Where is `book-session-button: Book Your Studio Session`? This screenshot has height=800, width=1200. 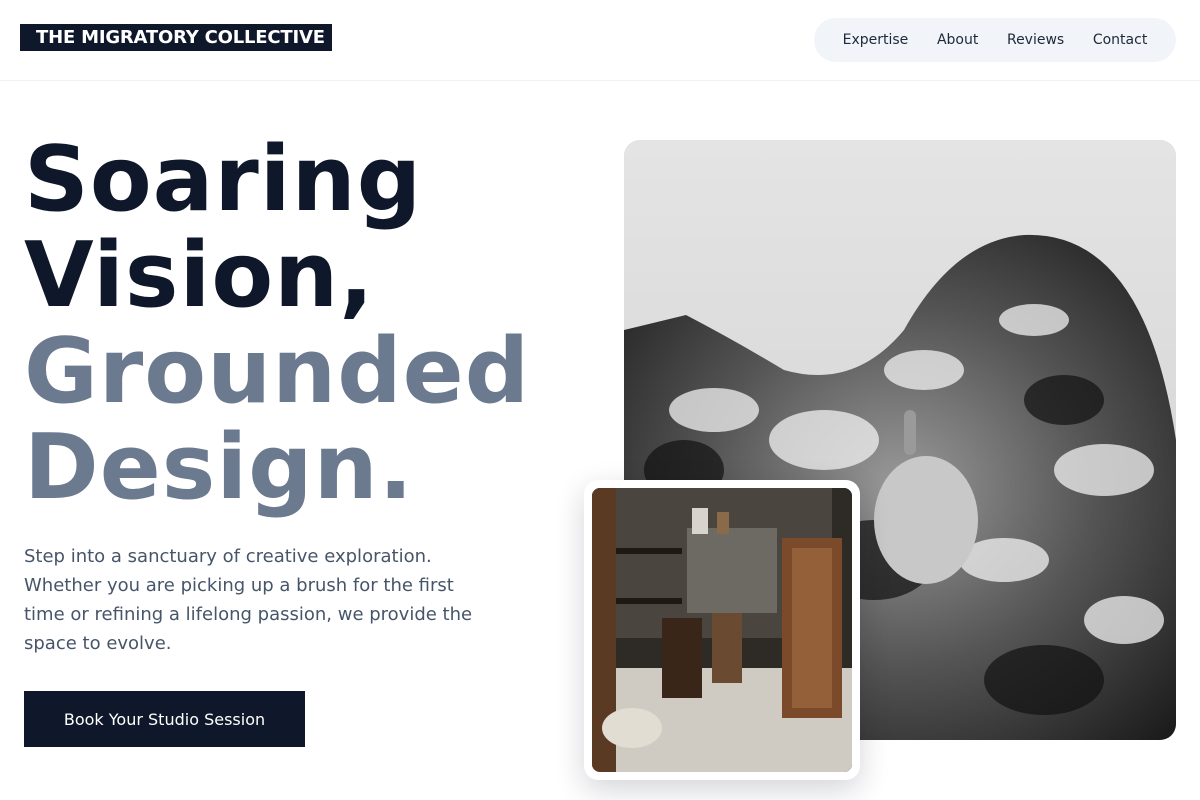
book-session-button: Book Your Studio Session is located at coordinates (164, 719).